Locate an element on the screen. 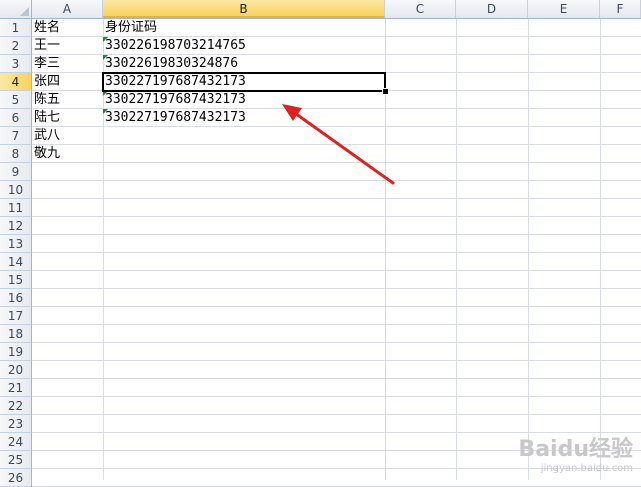 The width and height of the screenshot is (641, 487). annotation-arrow is located at coordinates (338, 144).